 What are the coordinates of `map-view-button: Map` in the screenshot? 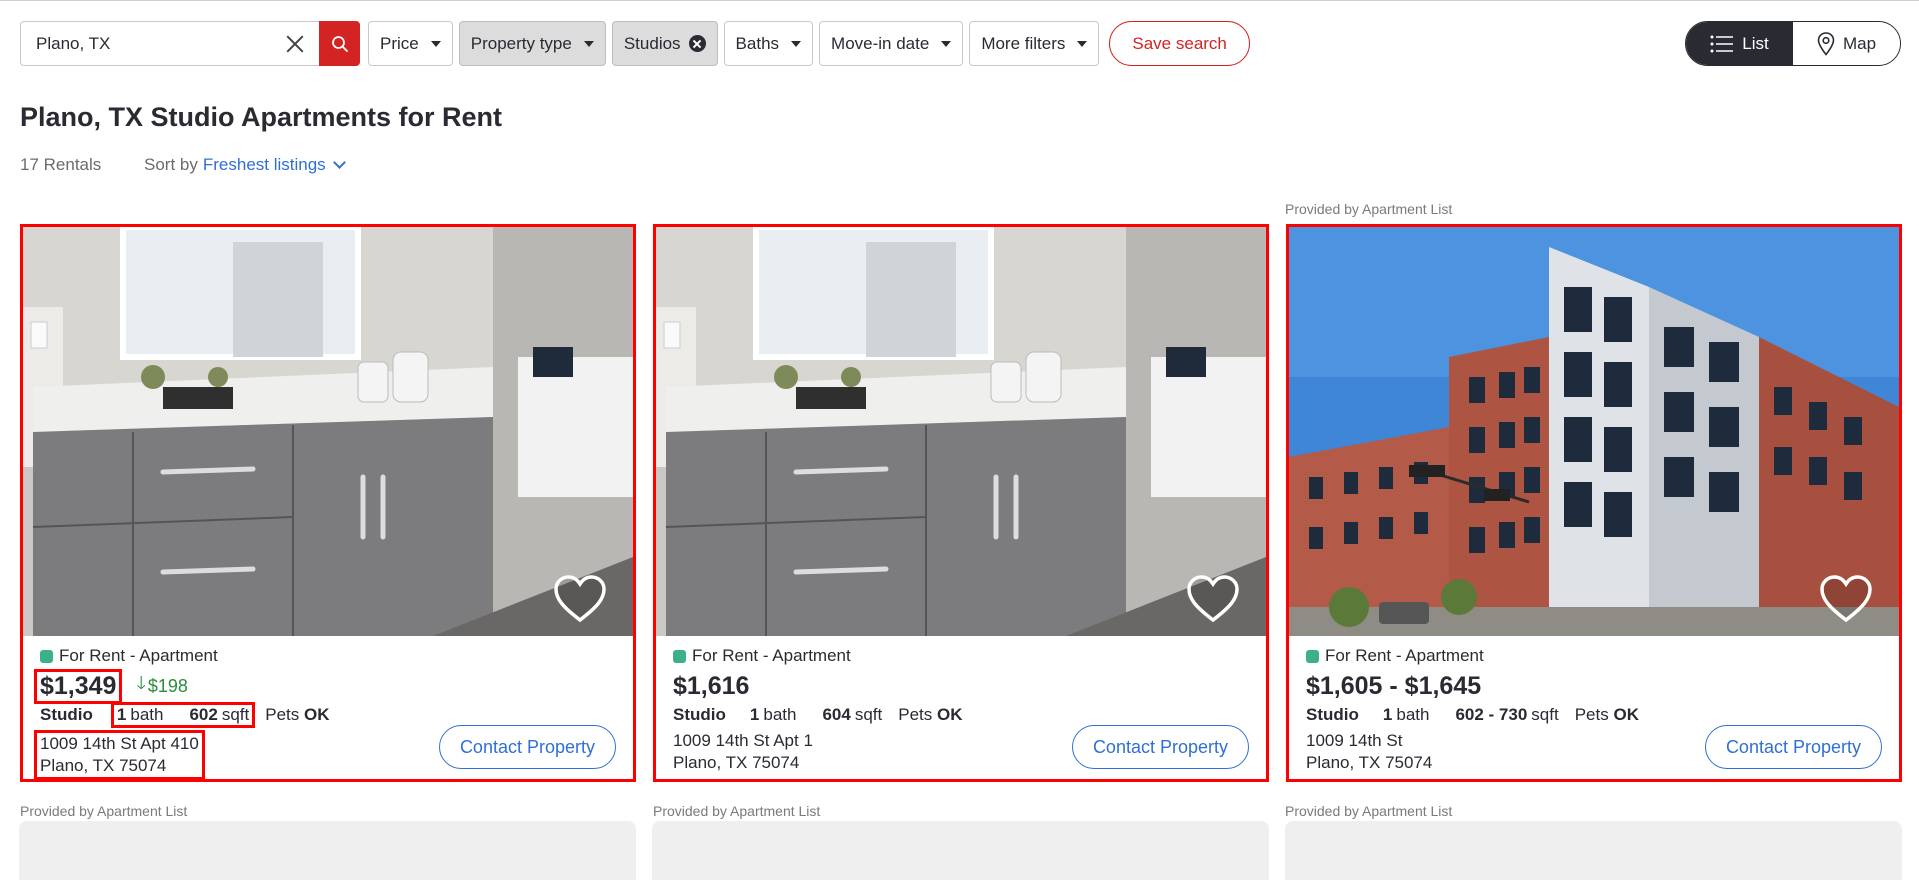 It's located at (1846, 43).